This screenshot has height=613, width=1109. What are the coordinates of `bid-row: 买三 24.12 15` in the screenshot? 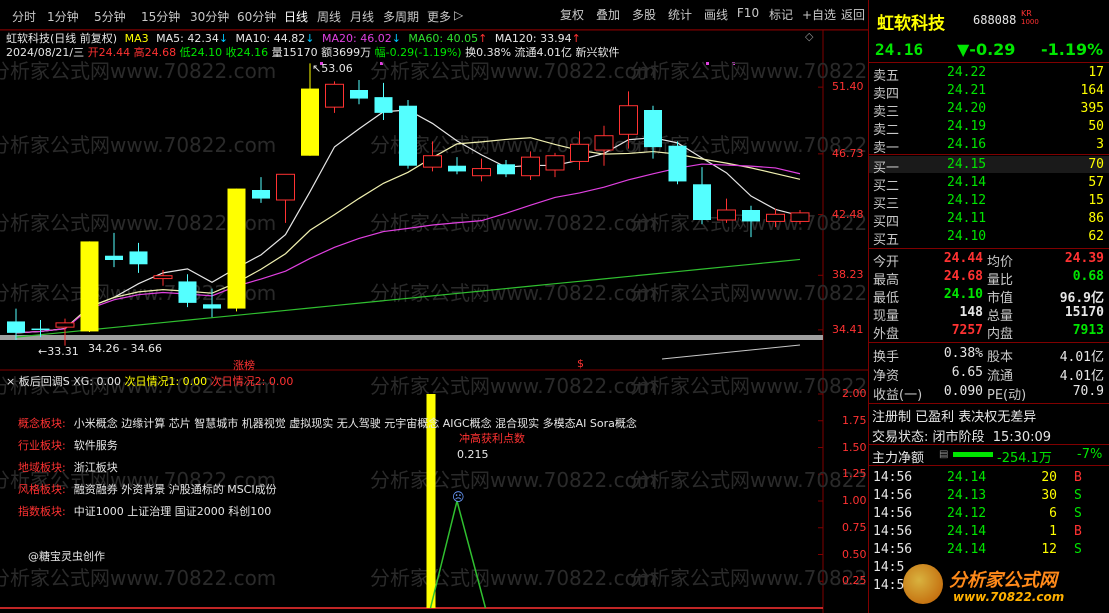 It's located at (989, 202).